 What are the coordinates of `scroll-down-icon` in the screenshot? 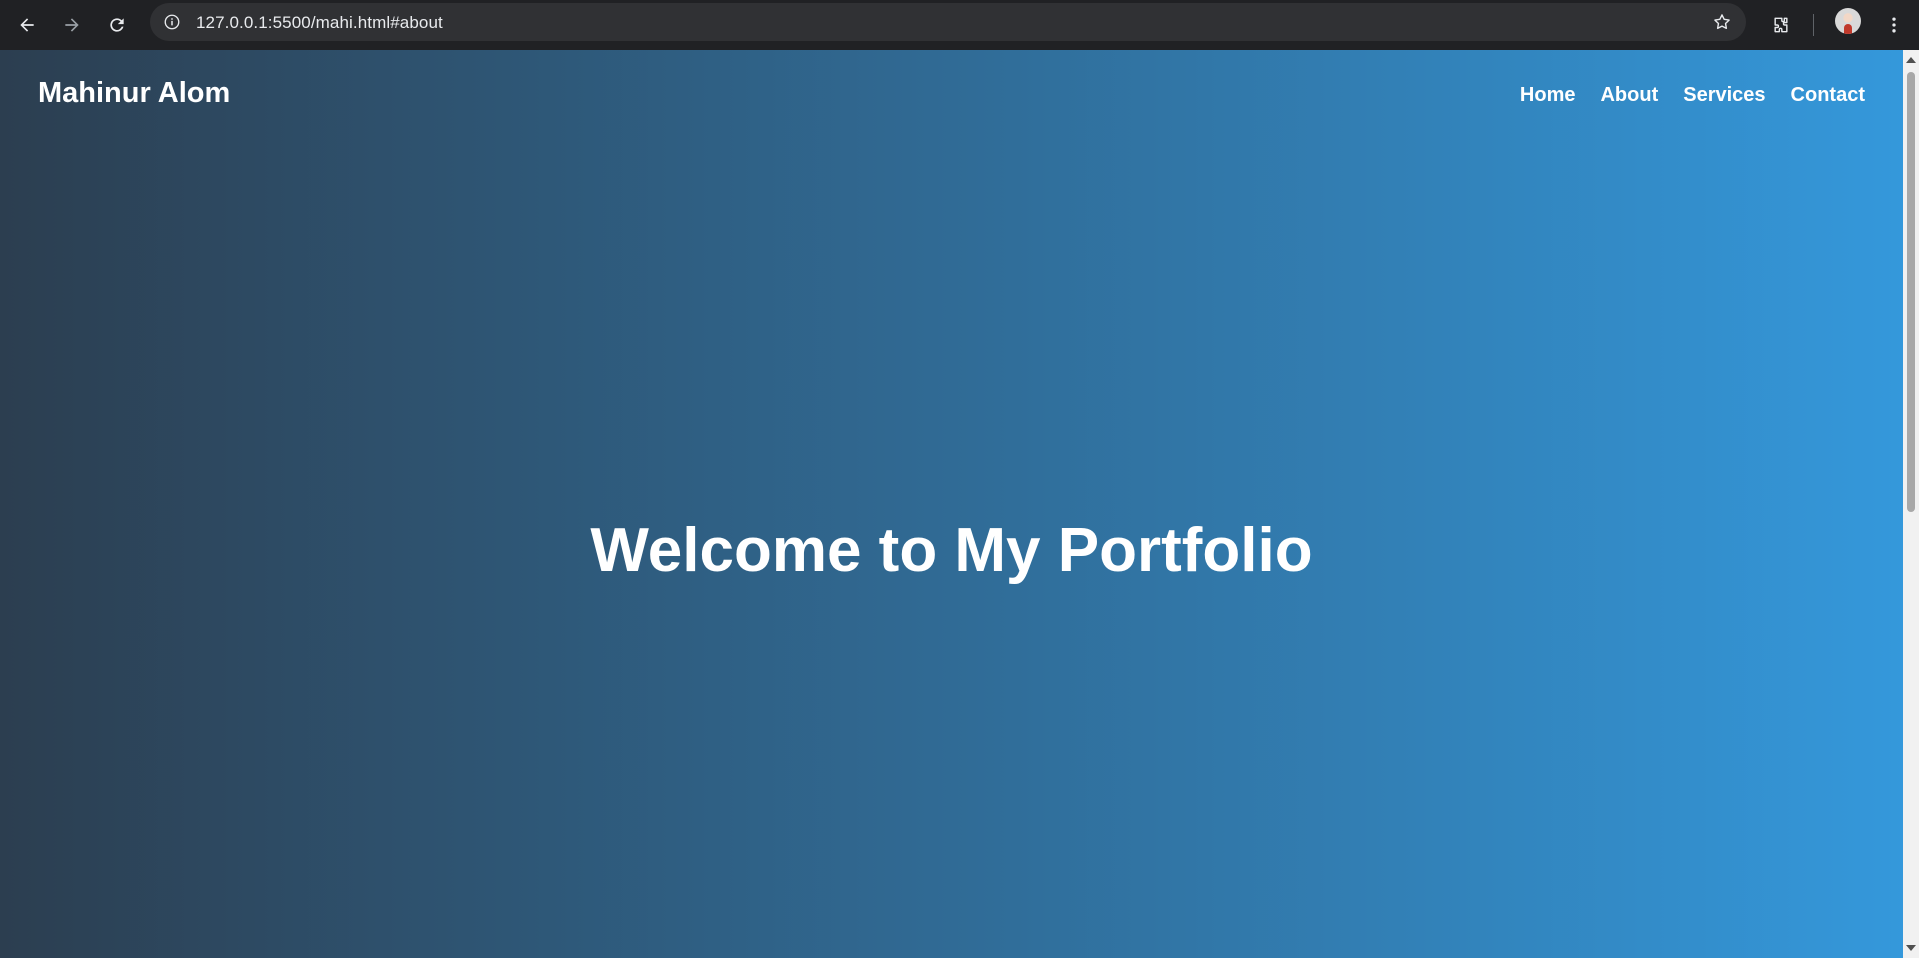 It's located at (1911, 948).